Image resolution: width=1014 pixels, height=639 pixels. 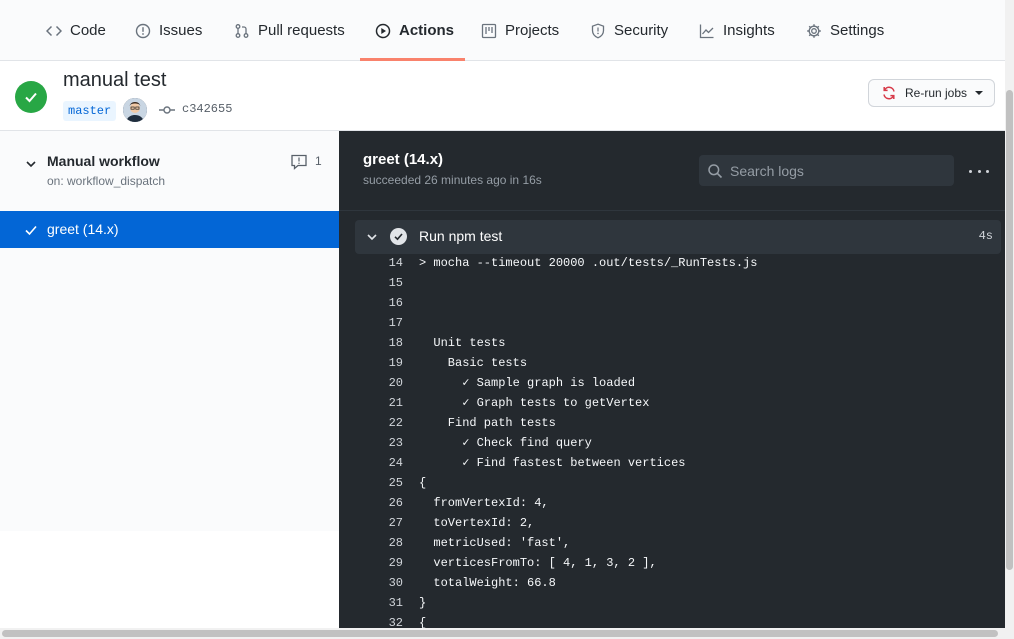 What do you see at coordinates (379, 463) in the screenshot?
I see `line-number: 24` at bounding box center [379, 463].